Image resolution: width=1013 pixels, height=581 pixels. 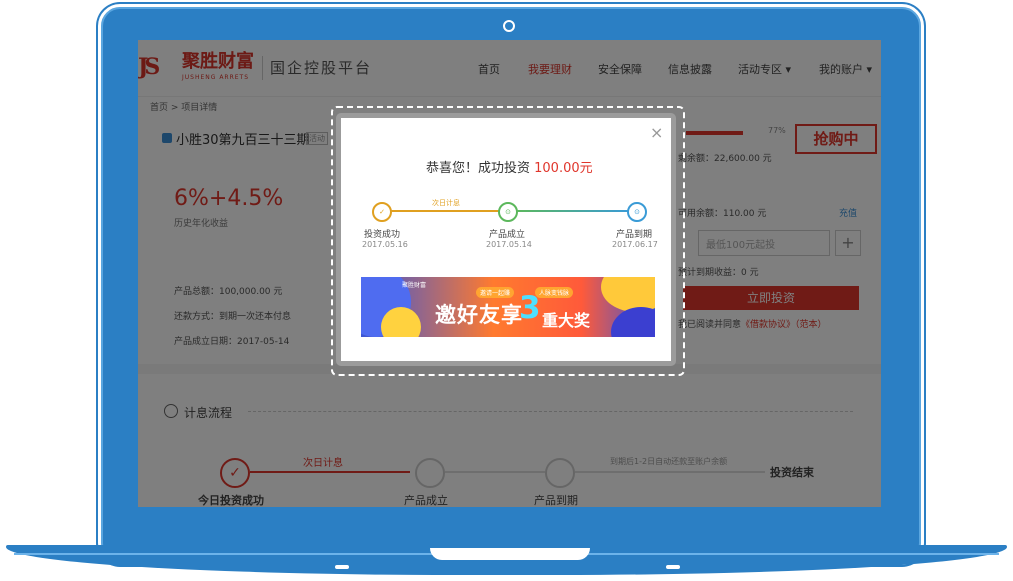 What do you see at coordinates (479, 315) in the screenshot?
I see `banner-title: 邀好友享` at bounding box center [479, 315].